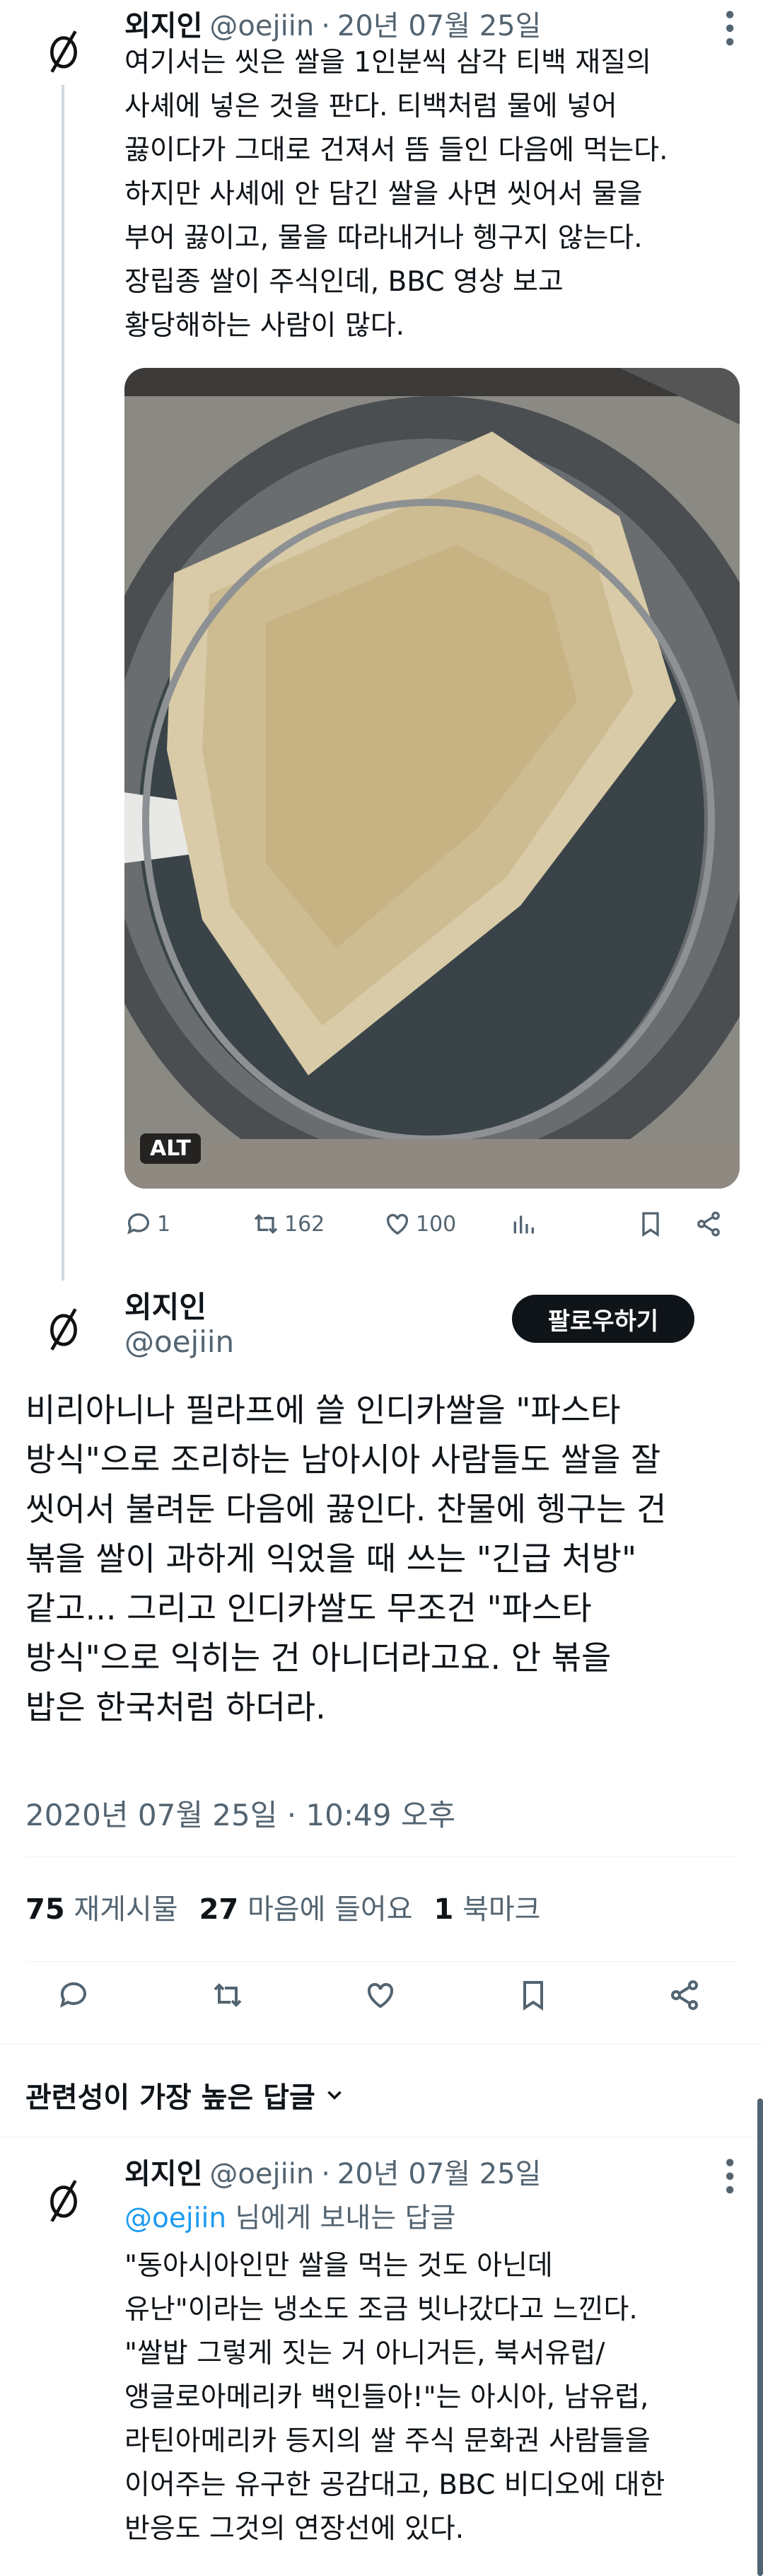 This screenshot has height=2576, width=763. Describe the element at coordinates (170, 1148) in the screenshot. I see `alt-text-badge: ALT` at that location.